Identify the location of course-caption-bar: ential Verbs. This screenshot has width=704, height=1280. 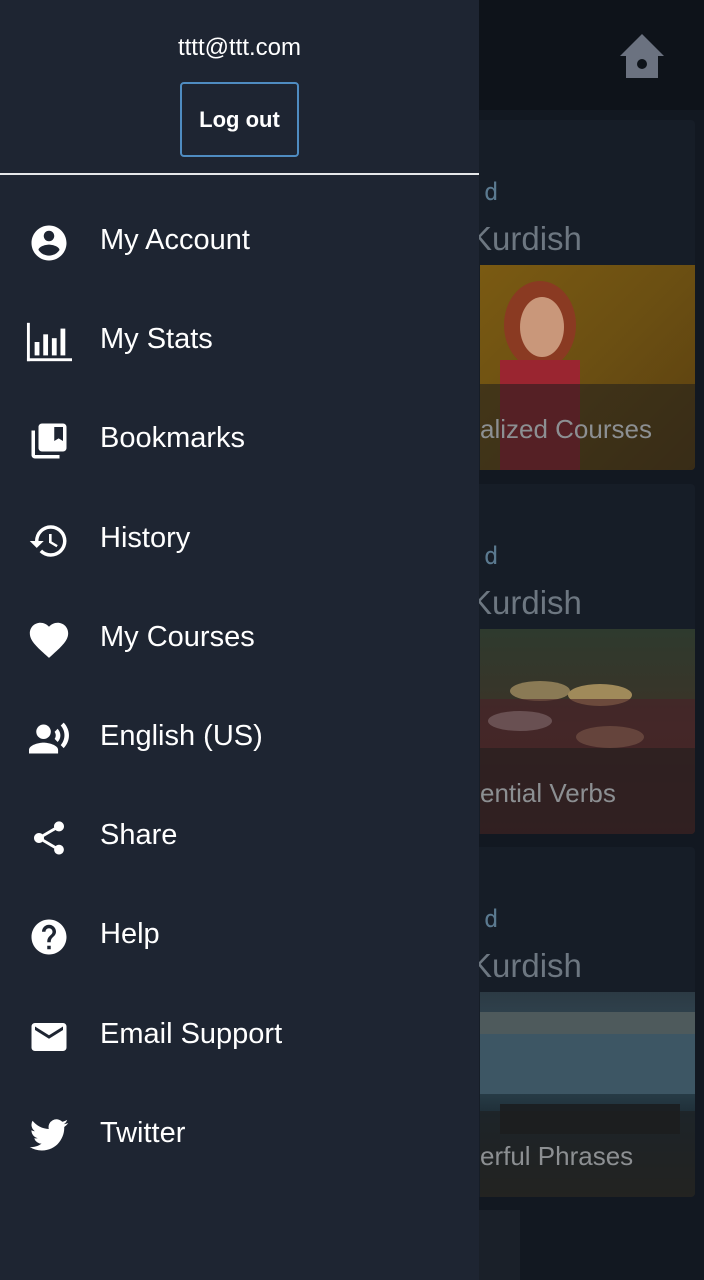
(587, 791).